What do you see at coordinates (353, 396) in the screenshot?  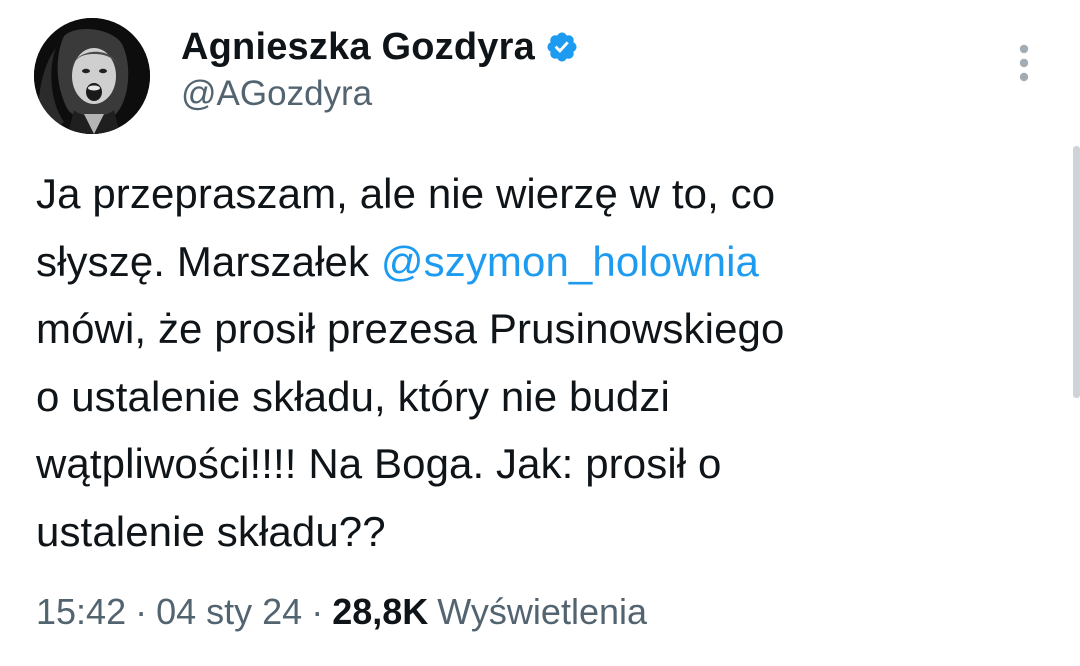 I see `tweet-text-segment: o ustalenie składu, który nie budzi` at bounding box center [353, 396].